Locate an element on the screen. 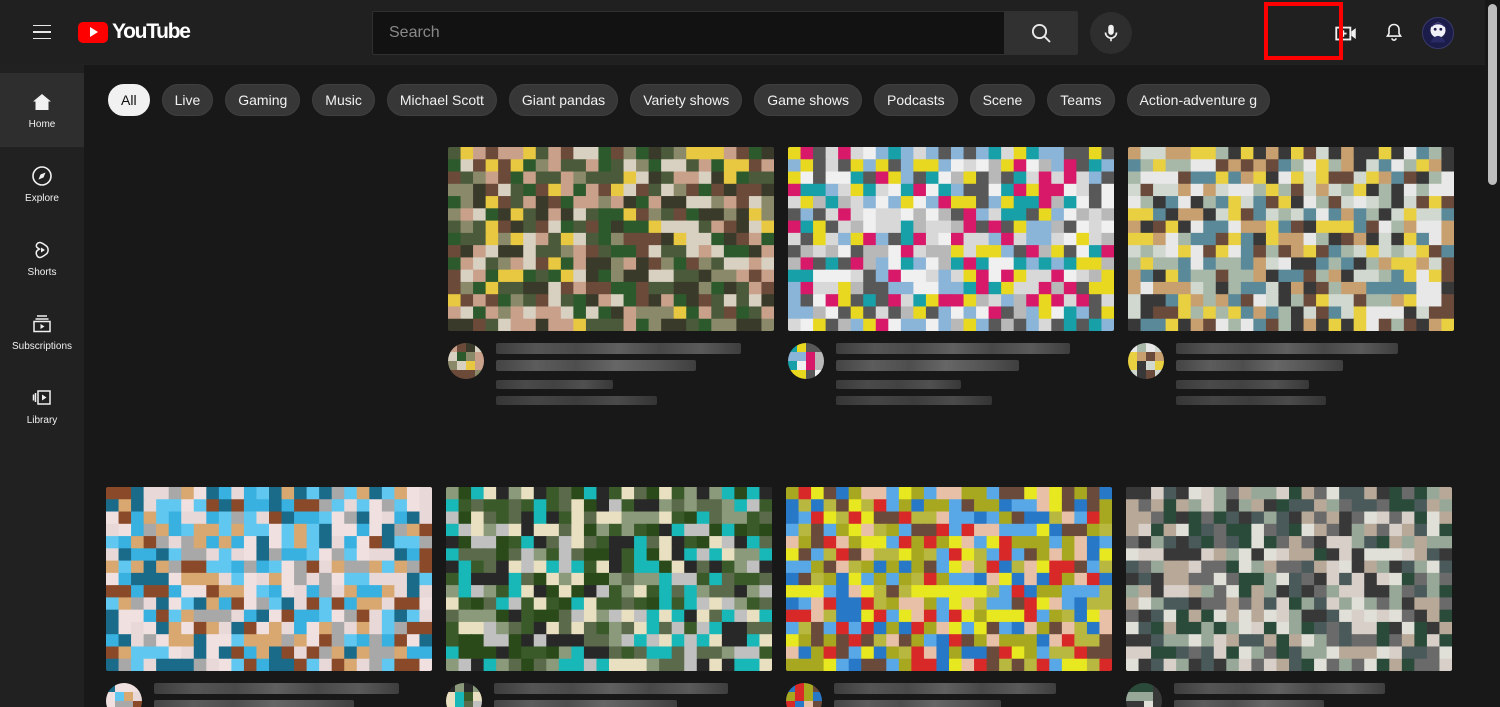 This screenshot has width=1500, height=707. filter-chip: All is located at coordinates (129, 100).